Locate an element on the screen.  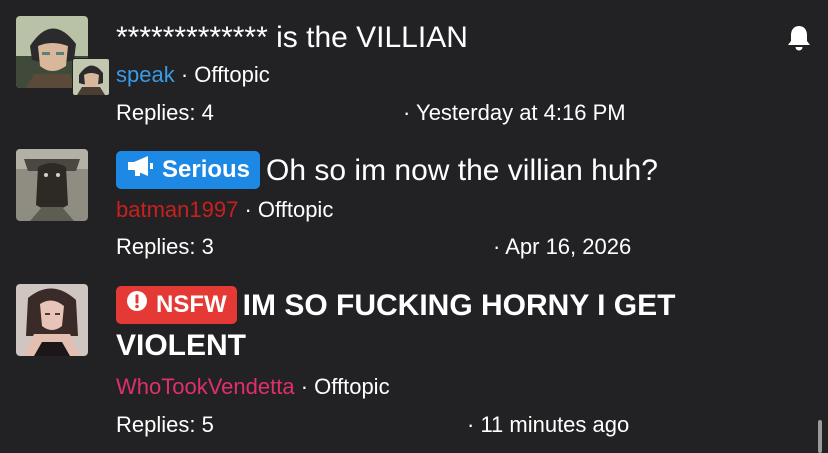
thread-title-row: NSFW IM SO FUCKING HORNY I GET VIOLENT is located at coordinates (446, 326).